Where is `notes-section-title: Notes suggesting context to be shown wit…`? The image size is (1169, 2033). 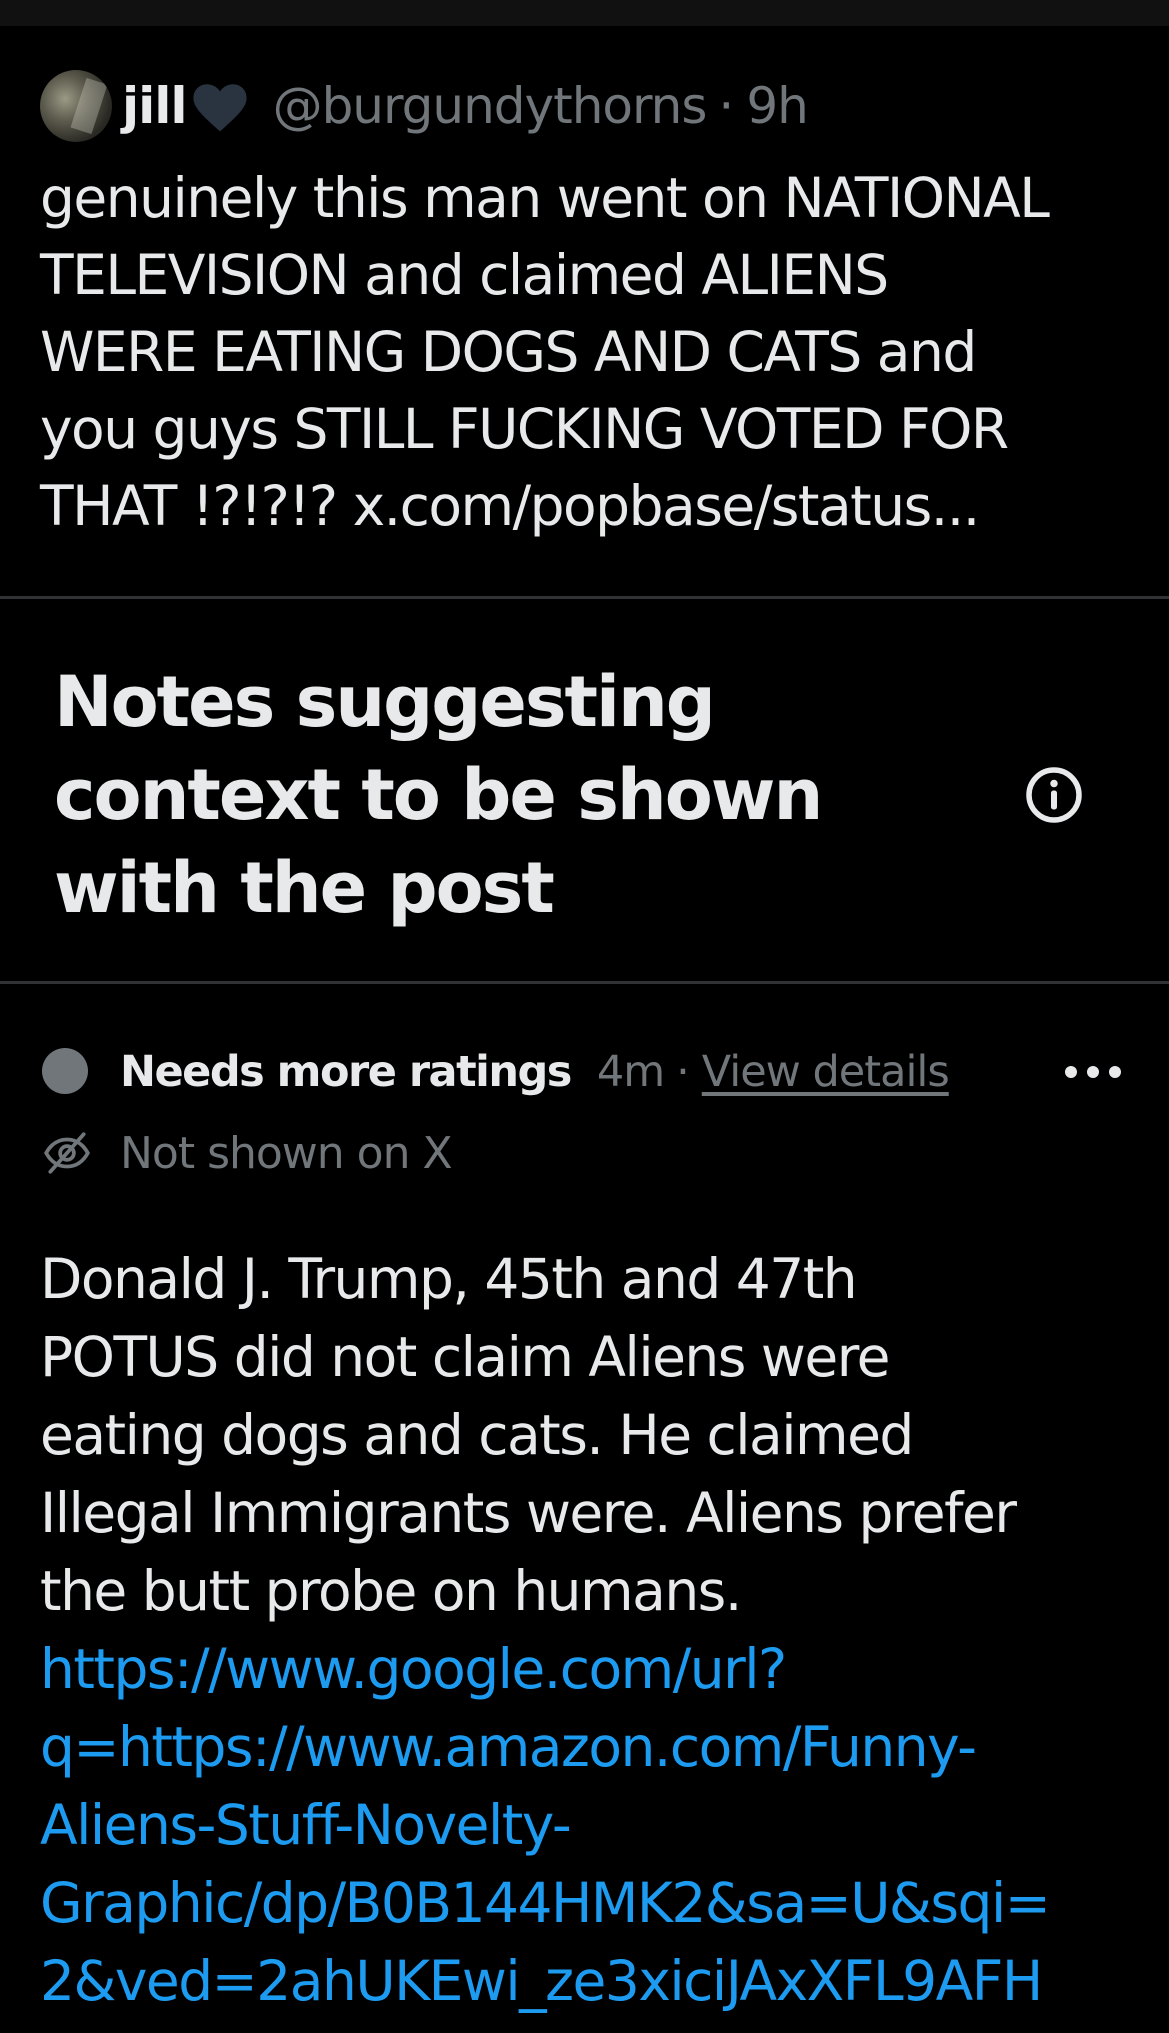
notes-section-title: Notes suggesting context to be shown wit… is located at coordinates (504, 795).